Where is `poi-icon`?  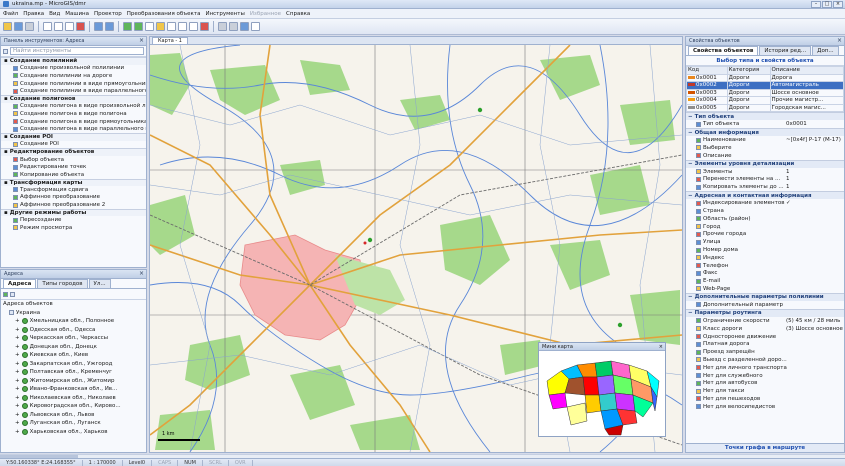
poi-icon is located at coordinates (204, 26).